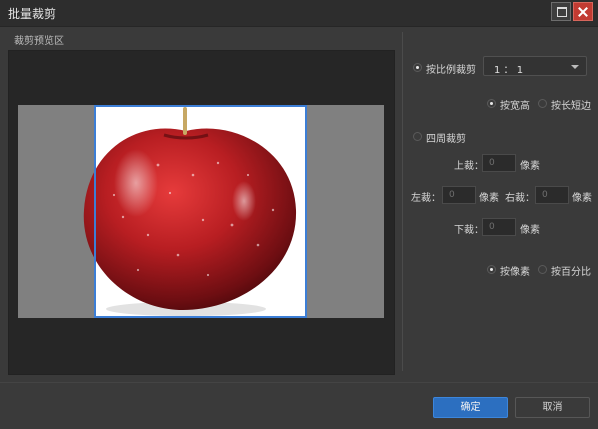 The image size is (598, 429). Describe the element at coordinates (491, 269) in the screenshot. I see `by-pixel-radio` at that location.